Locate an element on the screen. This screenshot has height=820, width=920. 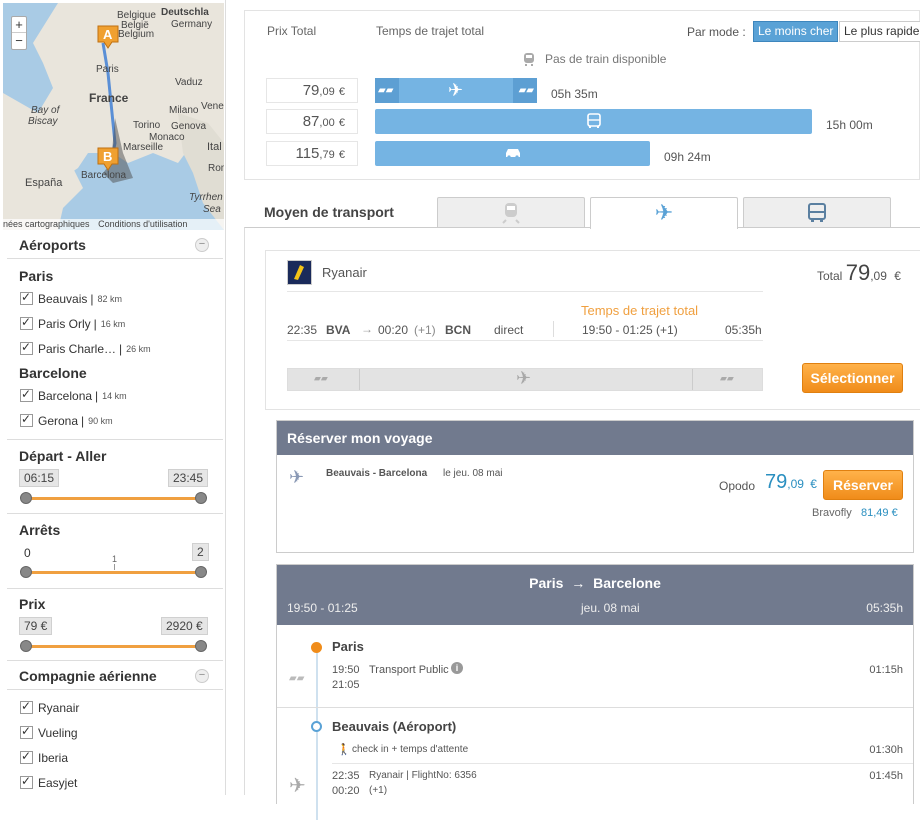
option-bar-flight: ▰▰ ✈ ▰▰ is located at coordinates (456, 90).